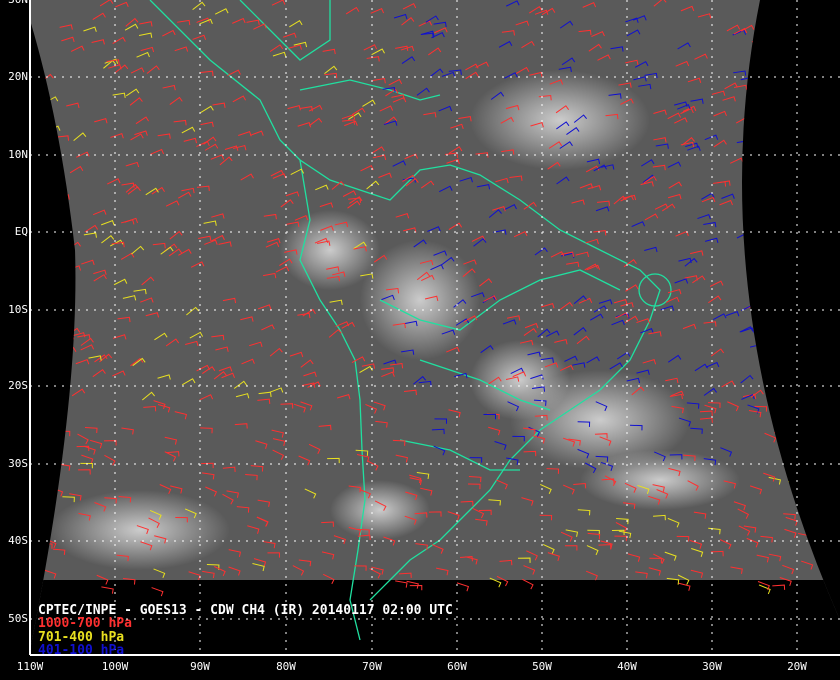 Image resolution: width=840 pixels, height=680 pixels. I want to click on lon-label: 40W, so click(627, 666).